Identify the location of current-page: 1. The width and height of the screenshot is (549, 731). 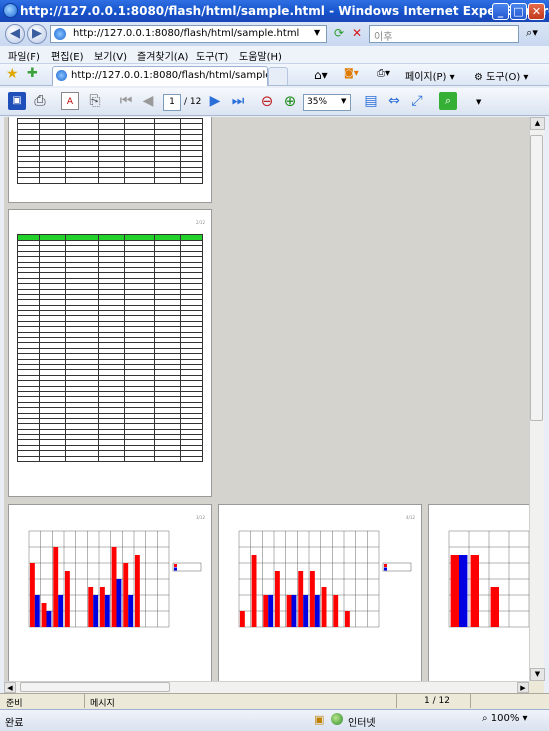
(172, 102).